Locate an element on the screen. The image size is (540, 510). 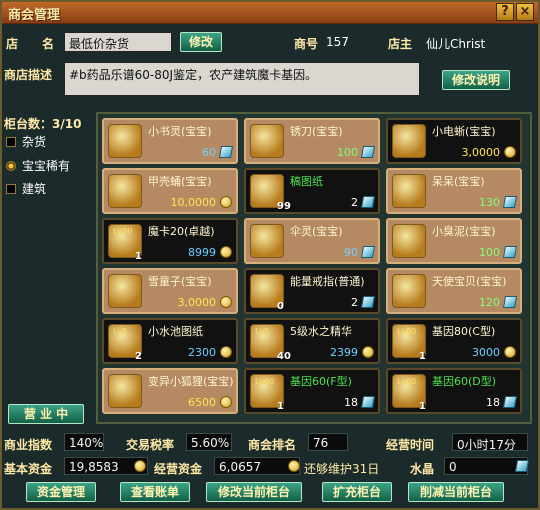
item-name: 呆呆(宝宝) is located at coordinates (458, 181).